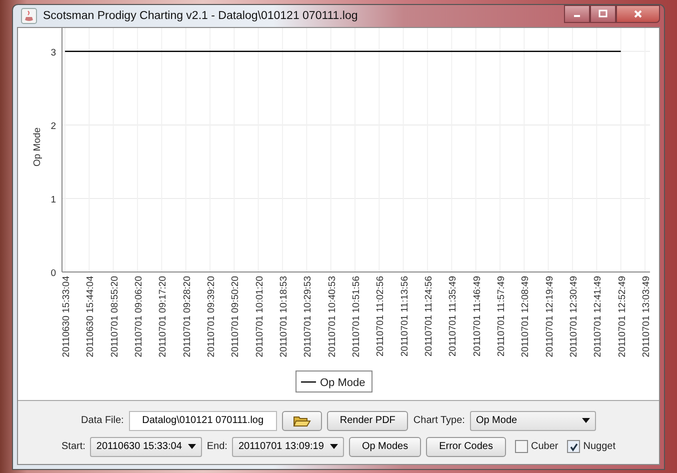 The image size is (677, 473). Describe the element at coordinates (37, 147) in the screenshot. I see `y-axis-label: Op Mode` at that location.